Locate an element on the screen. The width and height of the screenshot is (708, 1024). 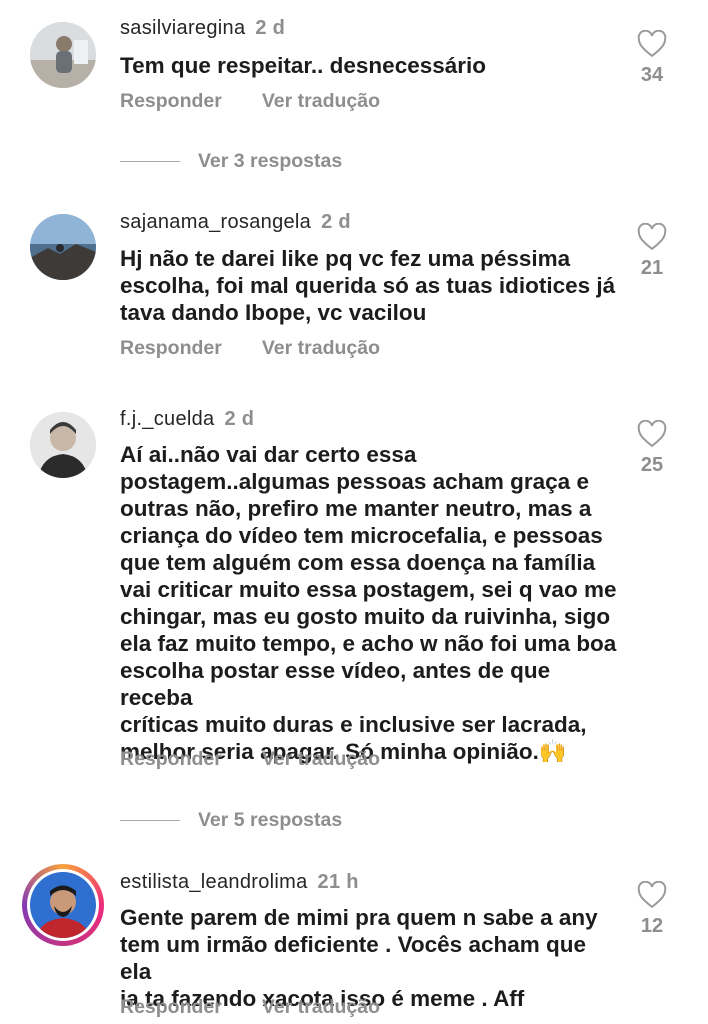
like-control: 25 is located at coordinates (652, 448).